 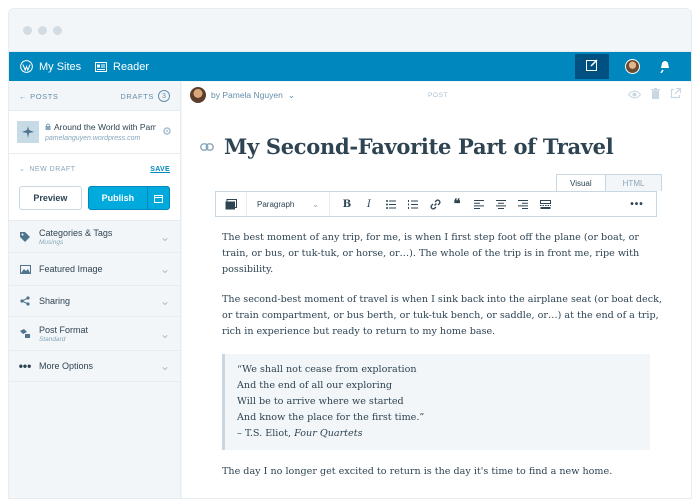 I want to click on new-draft-row: ⌄ NEW DRAFT SAVE, so click(x=94, y=169).